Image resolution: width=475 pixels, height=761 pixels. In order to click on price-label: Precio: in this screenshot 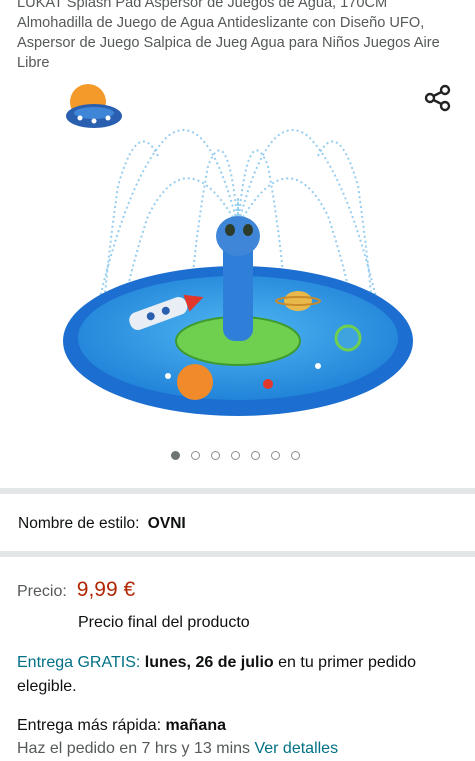, I will do `click(42, 591)`.